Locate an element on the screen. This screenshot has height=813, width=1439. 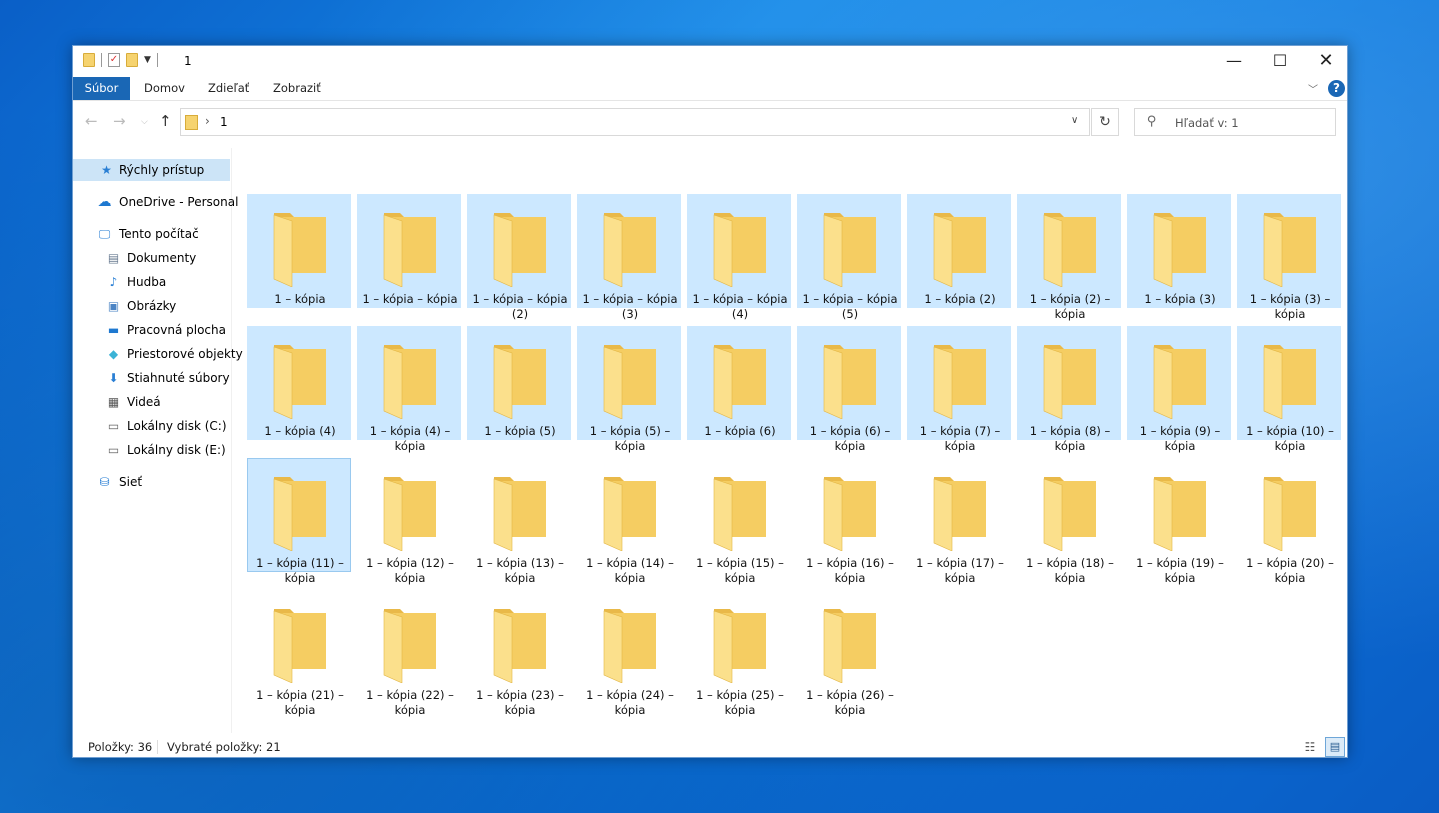
sidebar-item-label: Lokálny disk (C:) is located at coordinates (177, 426).